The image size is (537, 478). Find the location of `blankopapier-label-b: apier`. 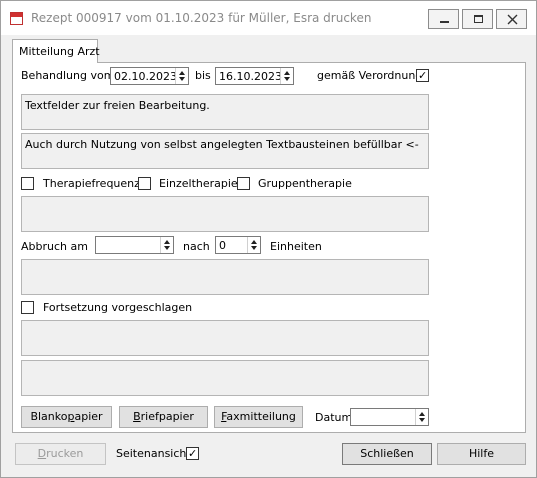

blankopapier-label-b: apier is located at coordinates (88, 416).